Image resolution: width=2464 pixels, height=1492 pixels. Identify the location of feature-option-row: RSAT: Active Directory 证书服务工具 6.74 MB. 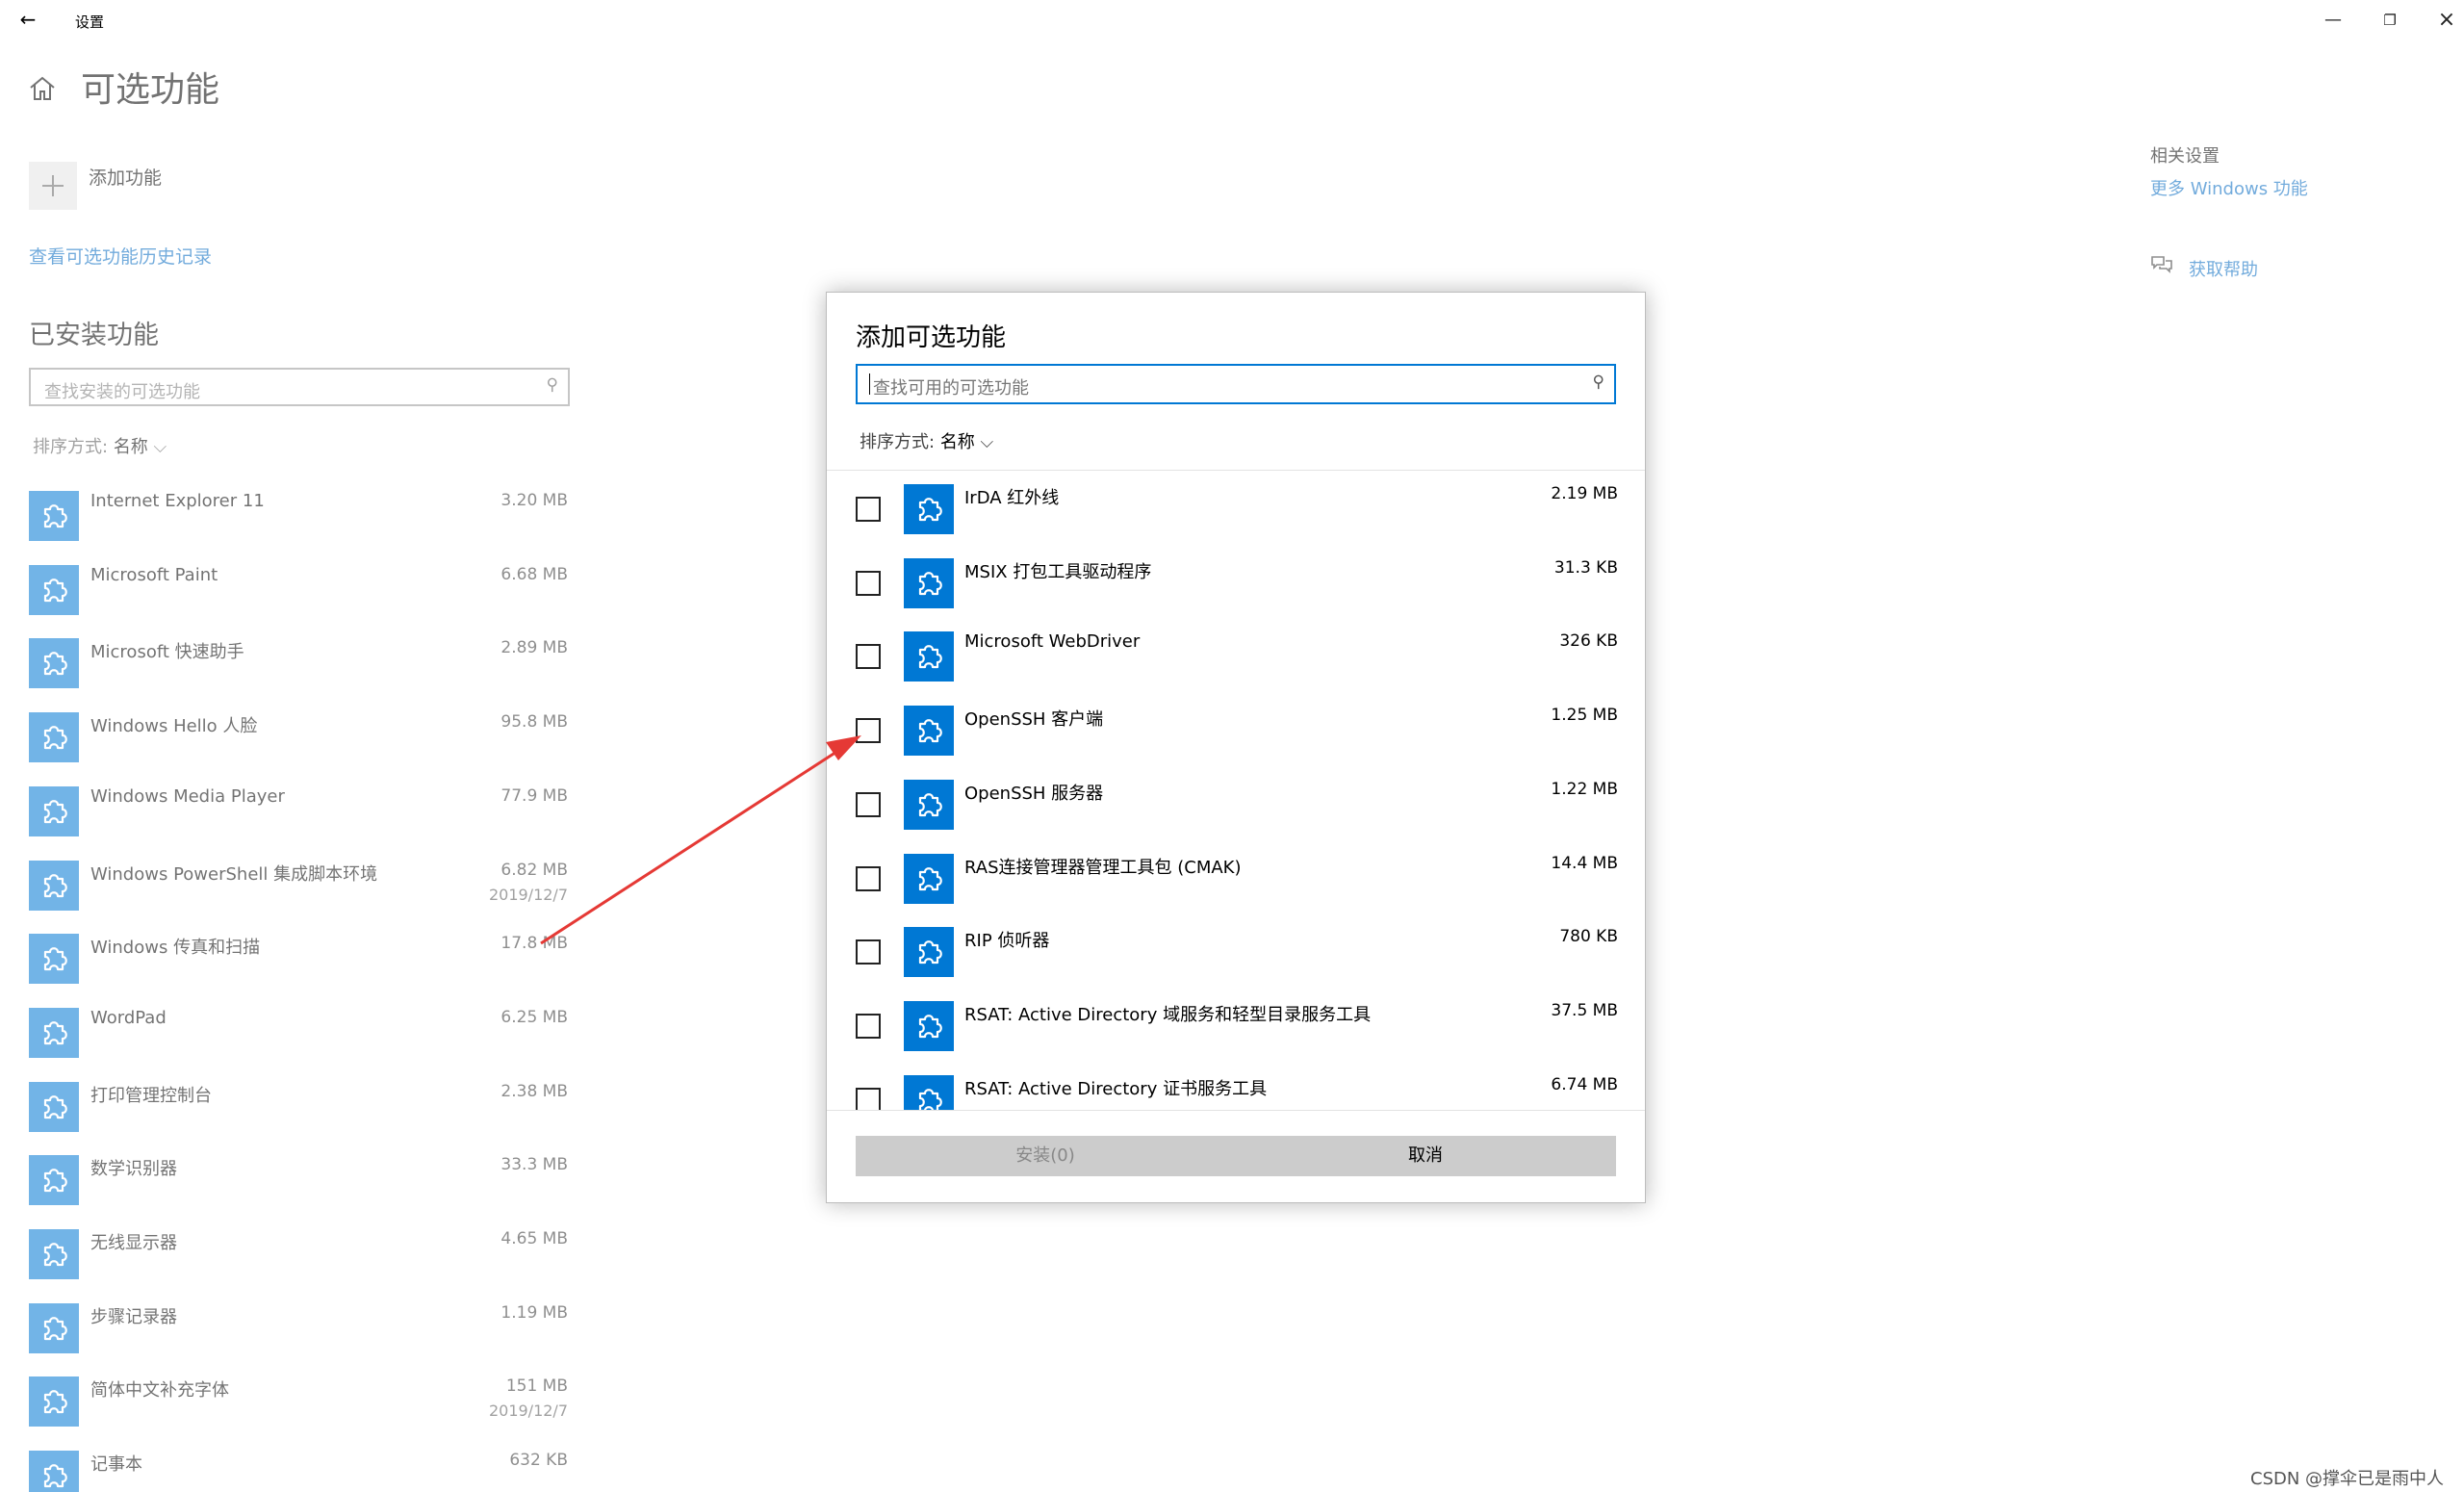
(1236, 1086).